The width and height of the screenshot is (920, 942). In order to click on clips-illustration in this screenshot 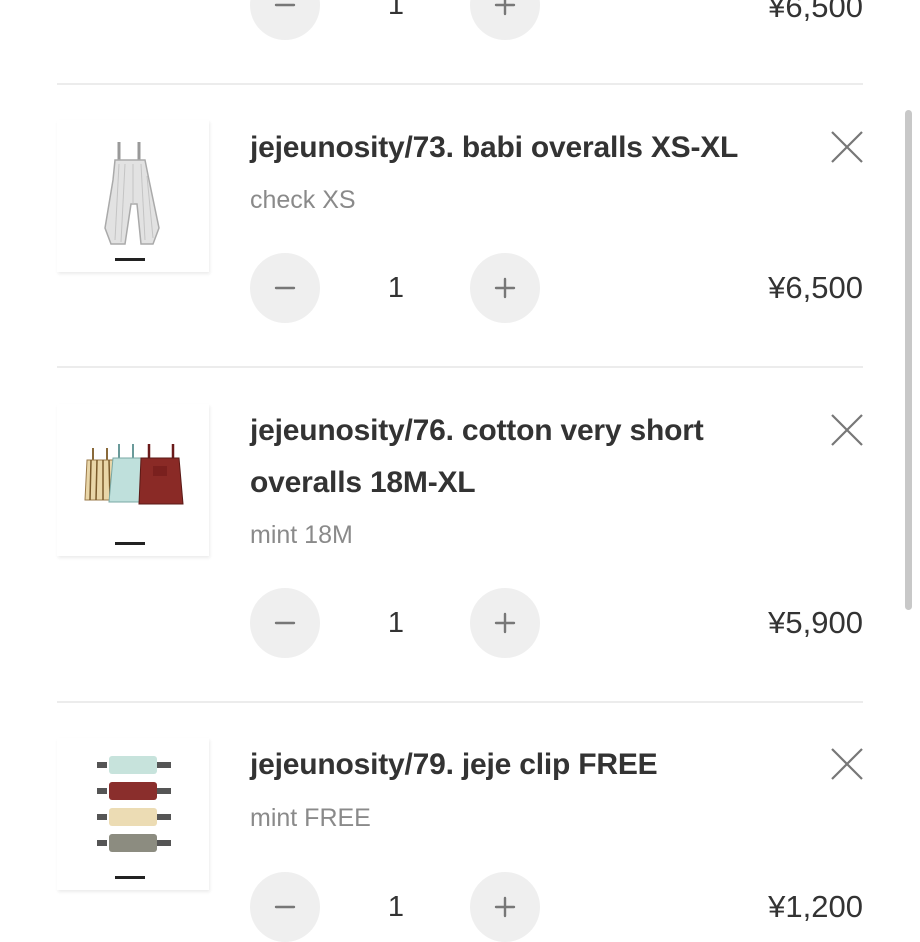, I will do `click(133, 814)`.